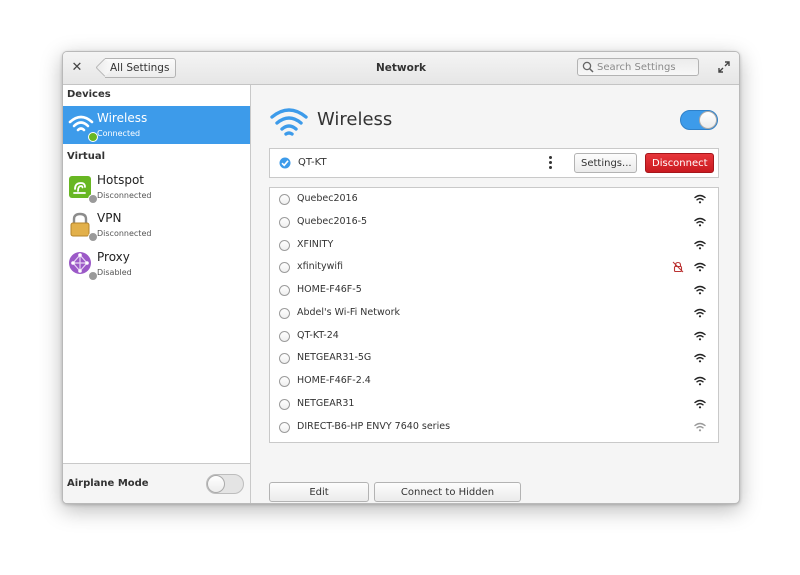 The width and height of the screenshot is (800, 575). What do you see at coordinates (108, 483) in the screenshot?
I see `airplane-mode-label: Airplane Mode` at bounding box center [108, 483].